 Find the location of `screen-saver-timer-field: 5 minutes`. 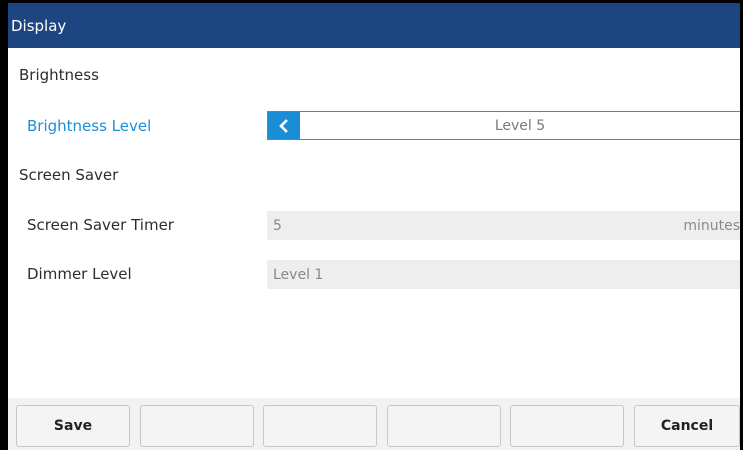

screen-saver-timer-field: 5 minutes is located at coordinates (503, 225).